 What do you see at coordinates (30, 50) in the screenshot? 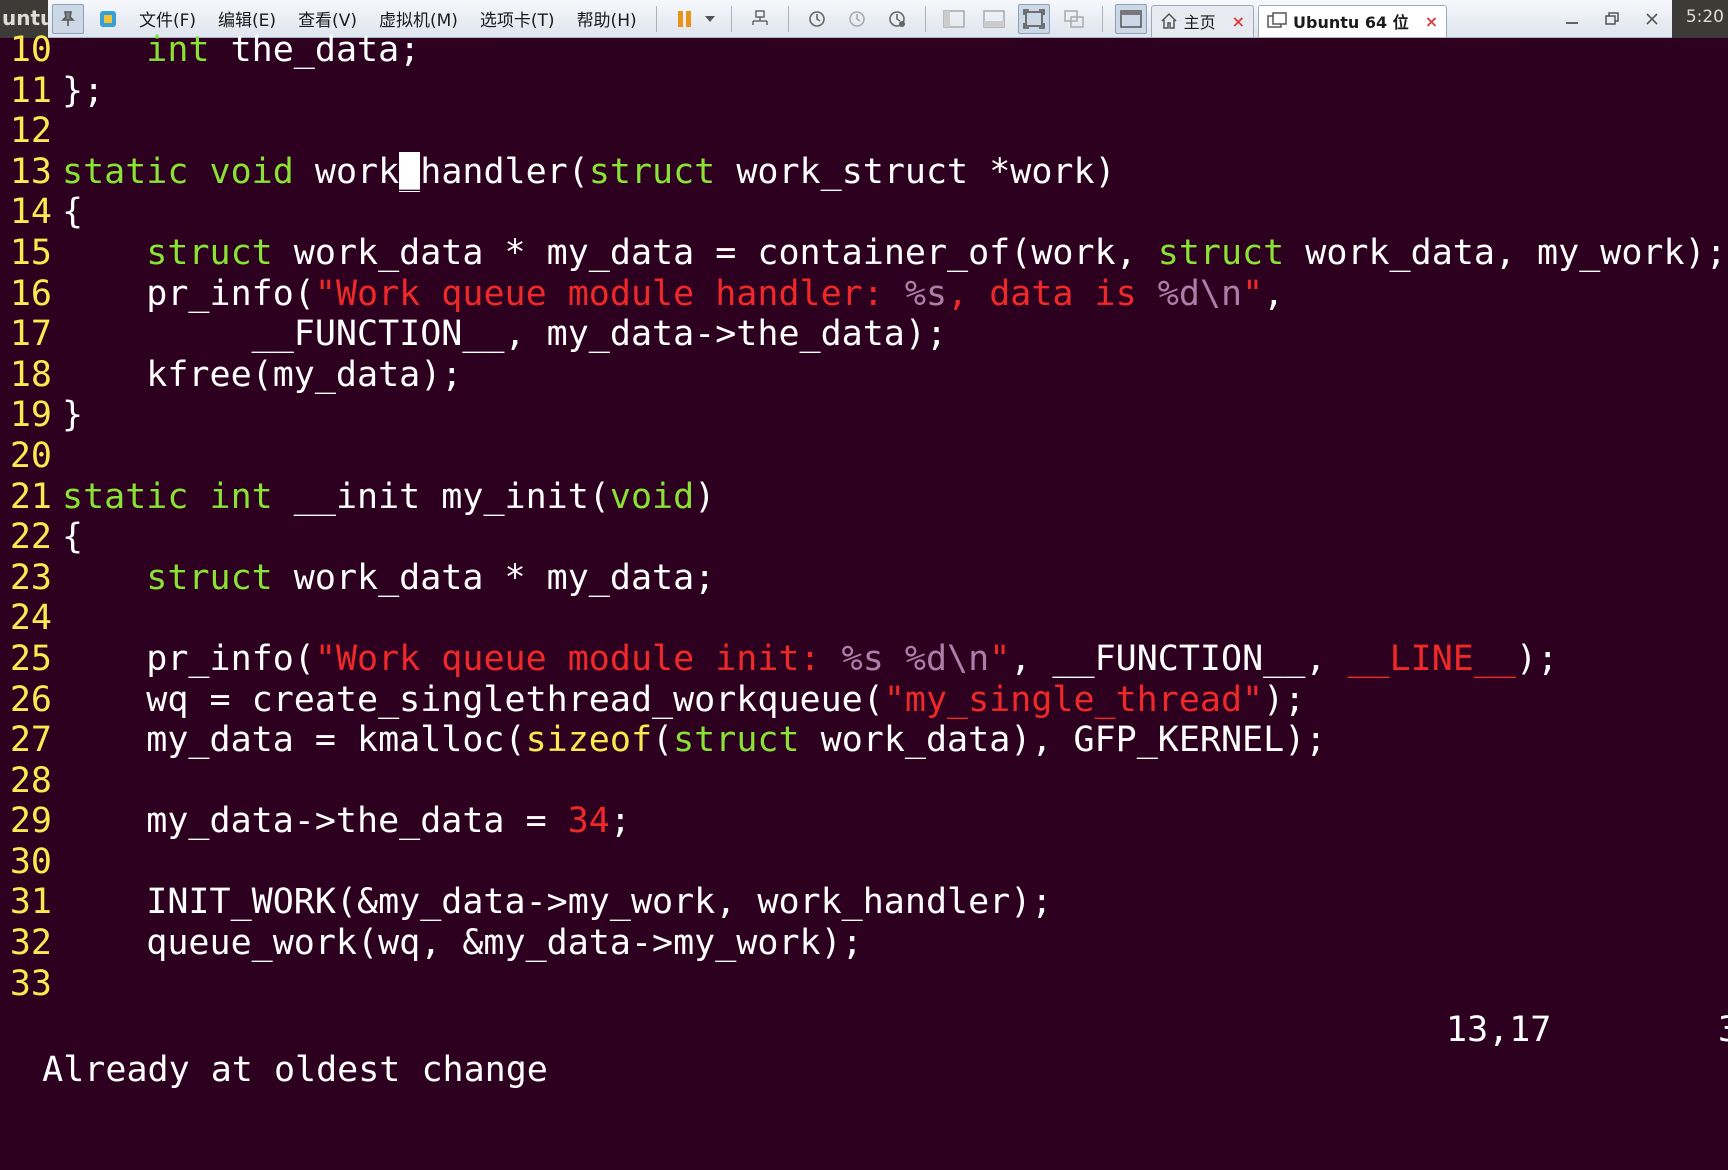
I see `line-number: 10` at bounding box center [30, 50].